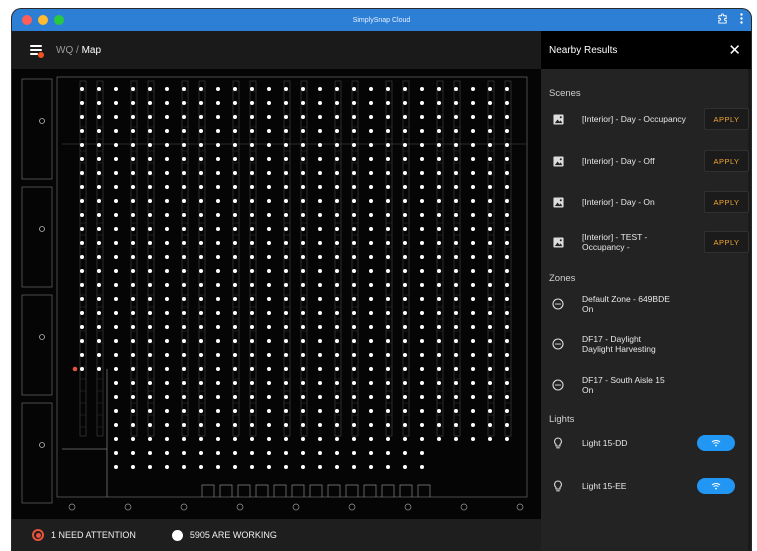 This screenshot has width=757, height=551. What do you see at coordinates (646, 202) in the screenshot?
I see `scene-row: [Interior] - Day - On APPLY` at bounding box center [646, 202].